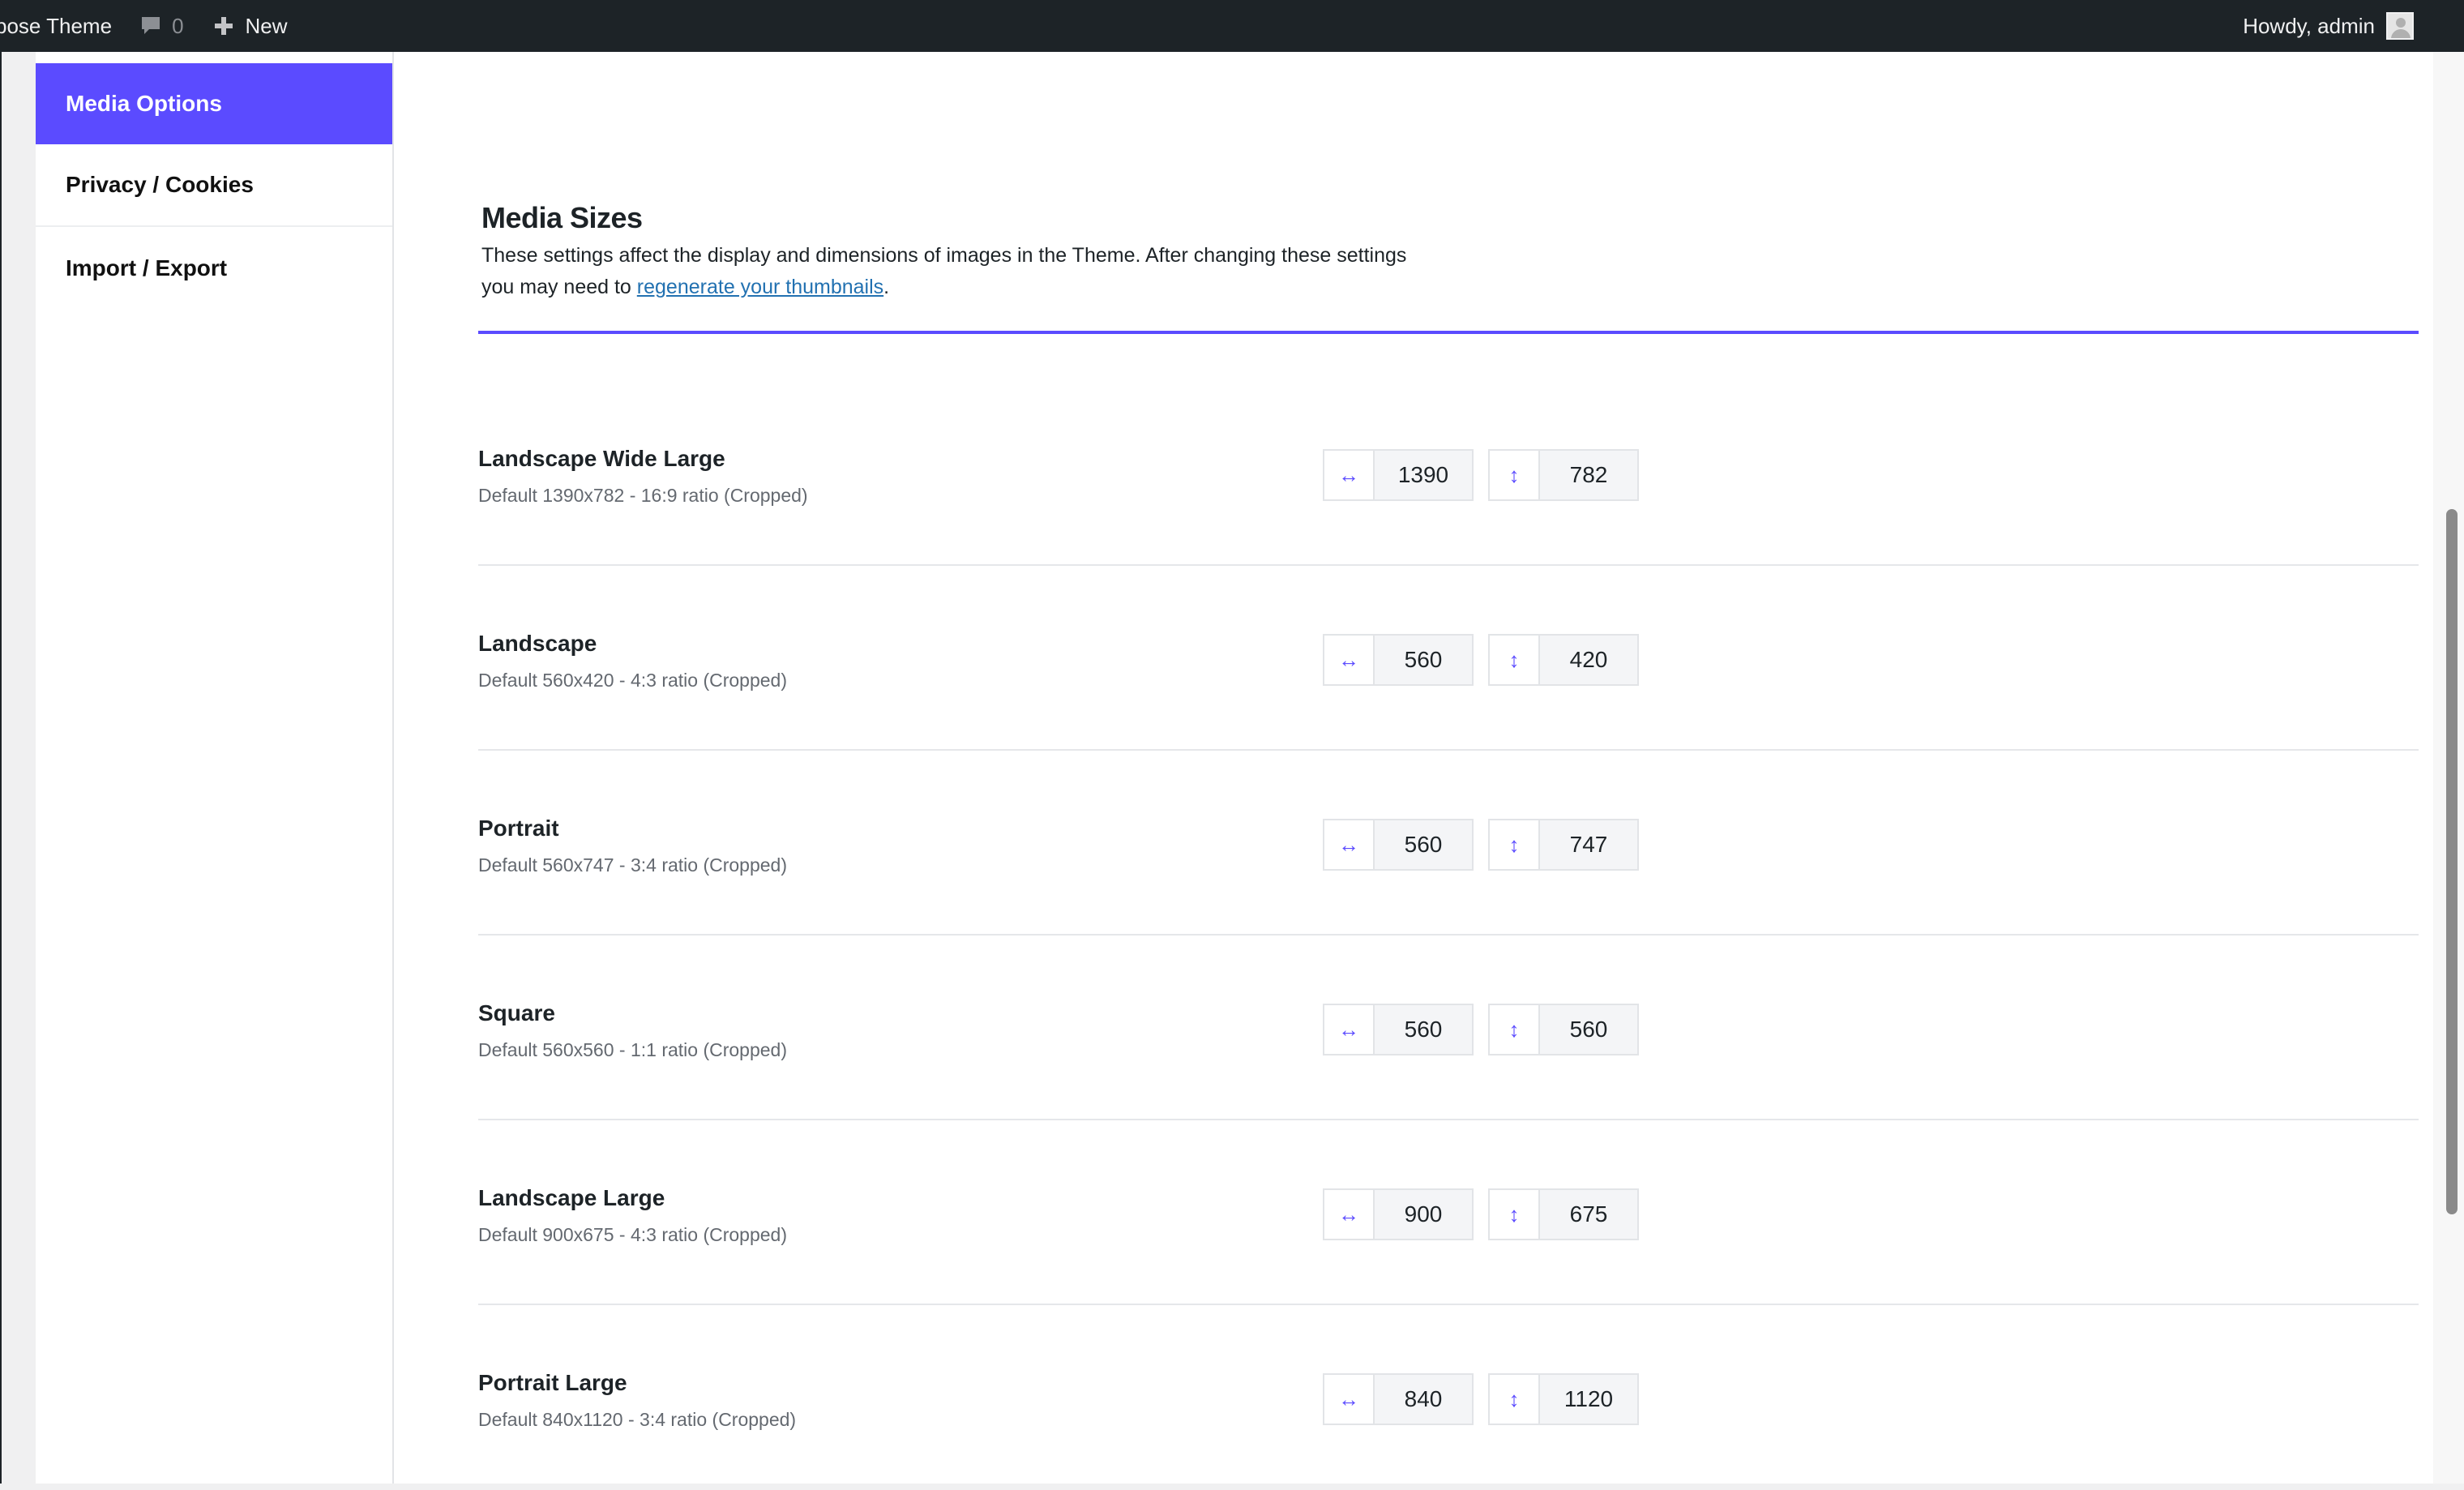  Describe the element at coordinates (2309, 25) in the screenshot. I see `howdy-greeting: Howdy, admin` at that location.